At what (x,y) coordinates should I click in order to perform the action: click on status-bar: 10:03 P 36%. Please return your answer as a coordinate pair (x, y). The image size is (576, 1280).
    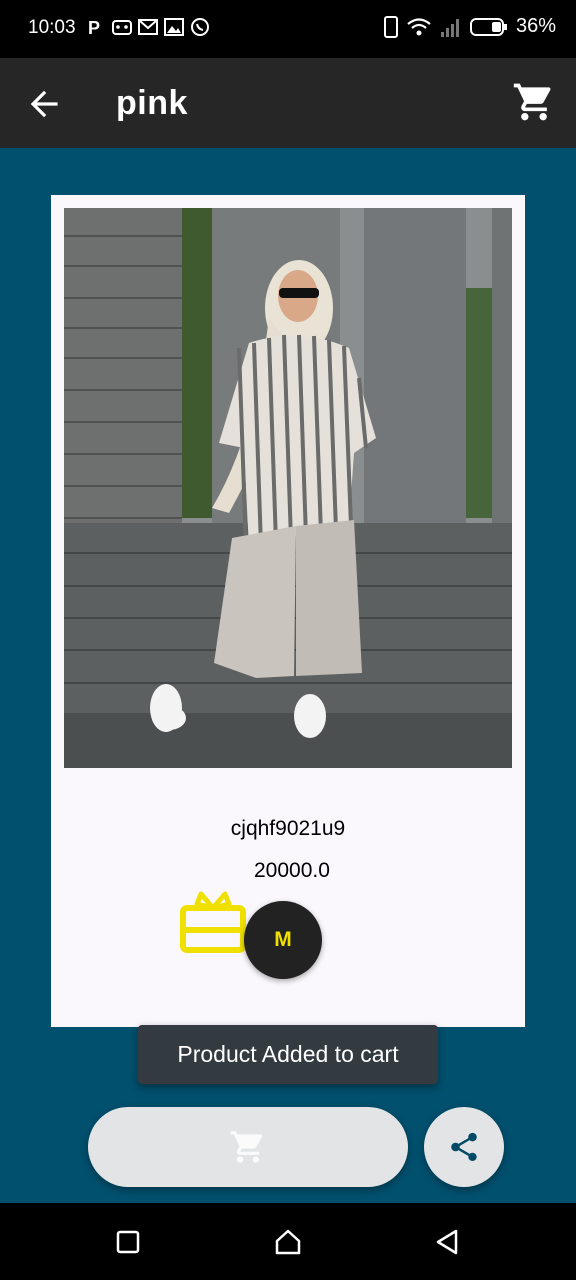
    Looking at the image, I should click on (288, 29).